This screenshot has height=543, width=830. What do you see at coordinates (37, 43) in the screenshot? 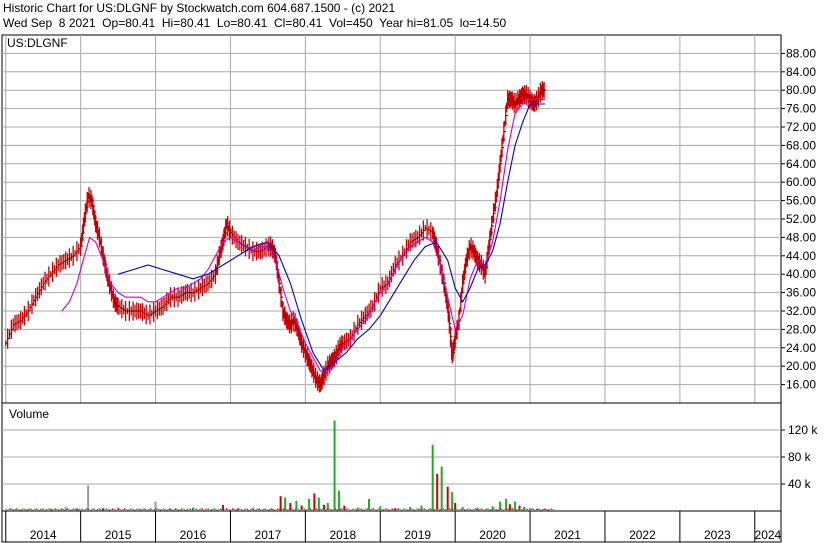
I see `price-panel-title: US:DLGNF` at bounding box center [37, 43].